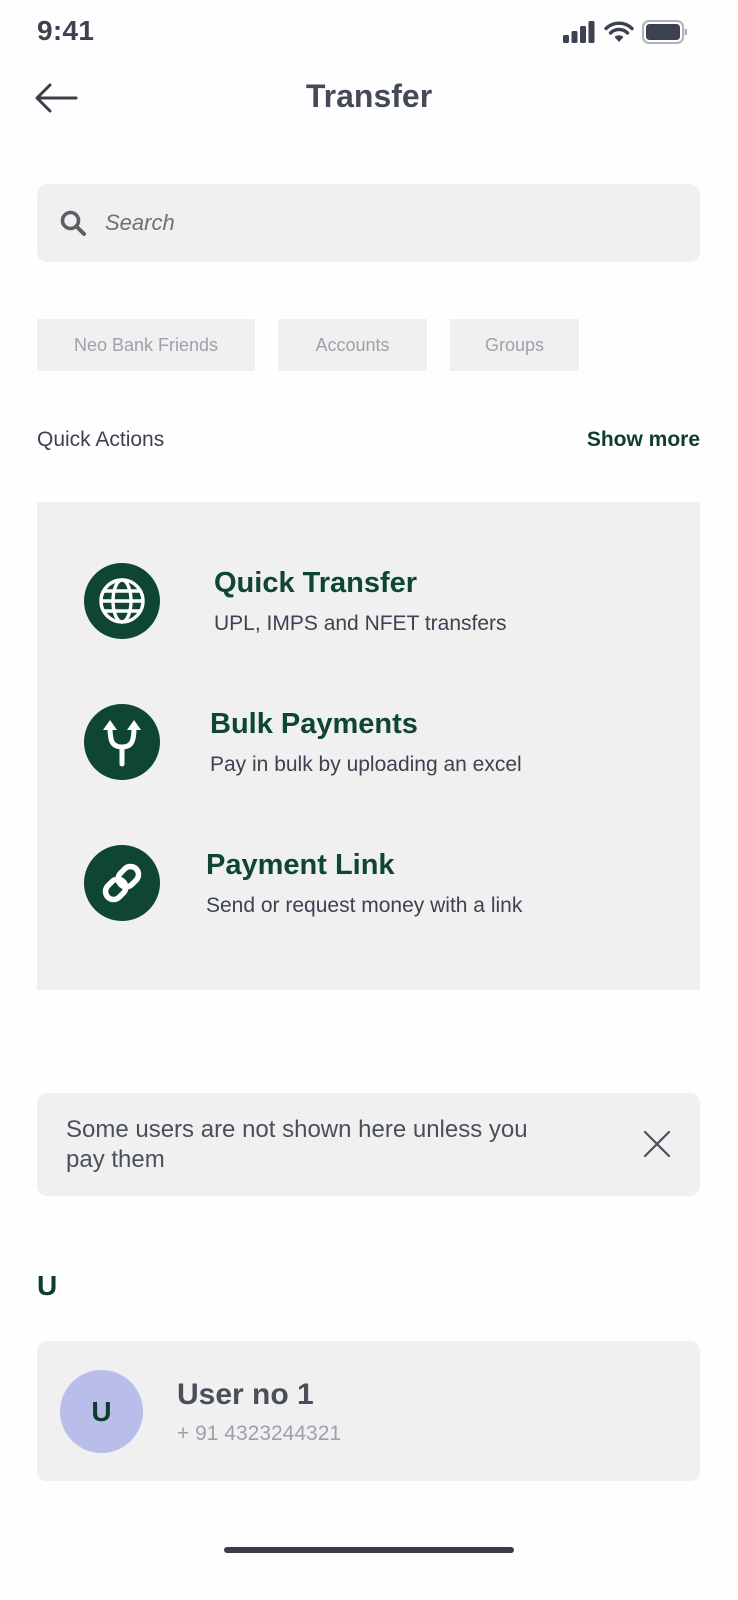 This screenshot has height=1600, width=738. I want to click on wifi-icon, so click(619, 34).